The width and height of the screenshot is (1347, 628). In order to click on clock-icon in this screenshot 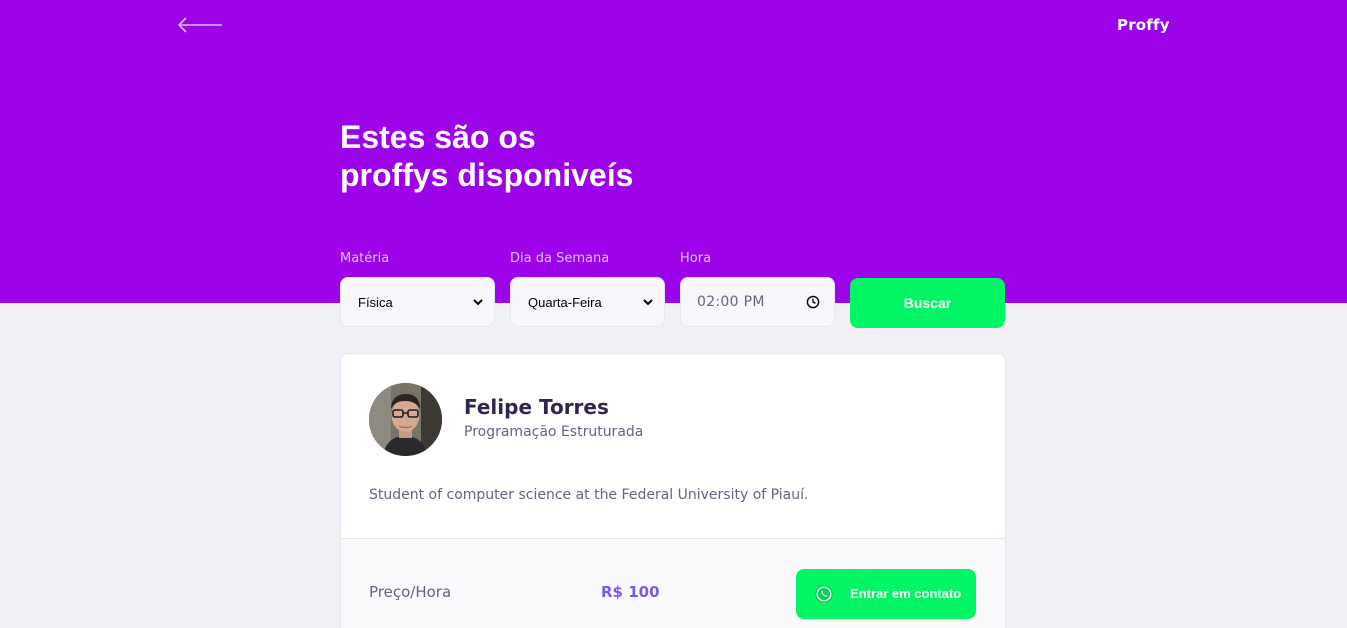, I will do `click(813, 302)`.